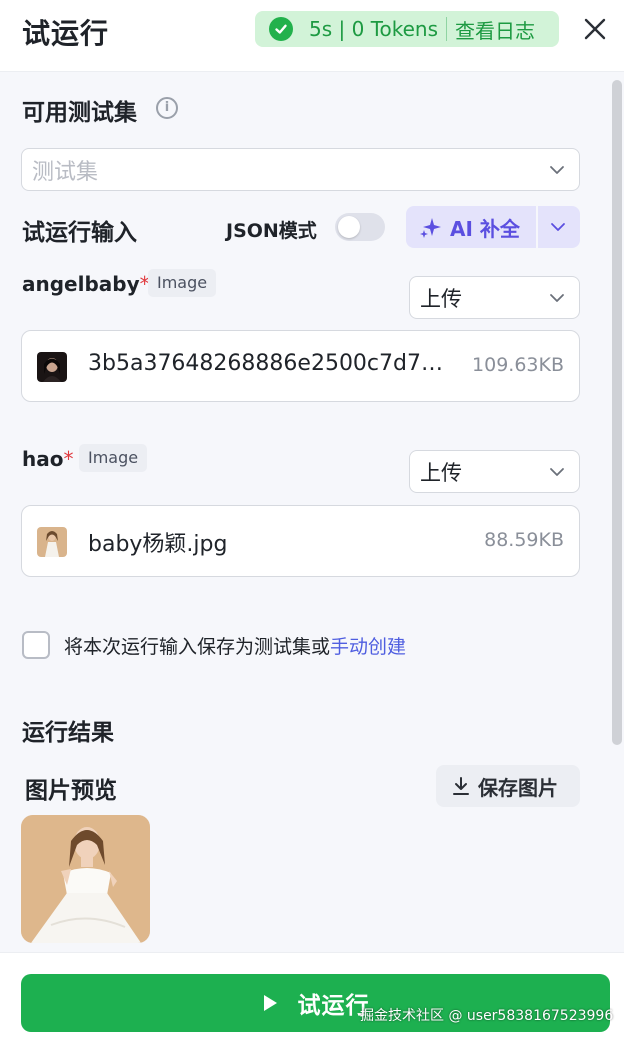 This screenshot has height=1044, width=624. I want to click on header: 试运行 5s | 0 Tokens 查看日志, so click(312, 36).